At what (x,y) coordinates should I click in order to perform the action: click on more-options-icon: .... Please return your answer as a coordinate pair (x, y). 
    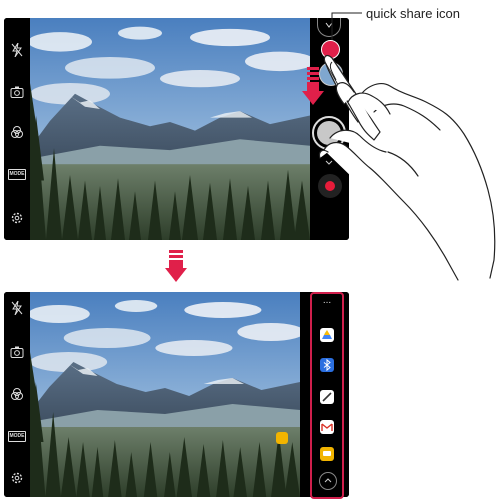
    Looking at the image, I should click on (327, 301).